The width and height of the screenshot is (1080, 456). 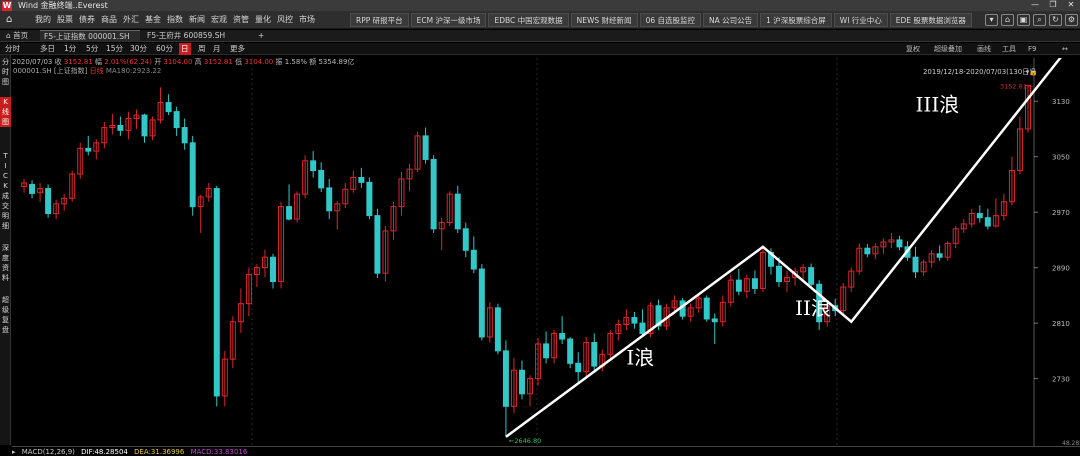 What do you see at coordinates (796, 20) in the screenshot?
I see `function-tab: 1 沪深股票综合屏` at bounding box center [796, 20].